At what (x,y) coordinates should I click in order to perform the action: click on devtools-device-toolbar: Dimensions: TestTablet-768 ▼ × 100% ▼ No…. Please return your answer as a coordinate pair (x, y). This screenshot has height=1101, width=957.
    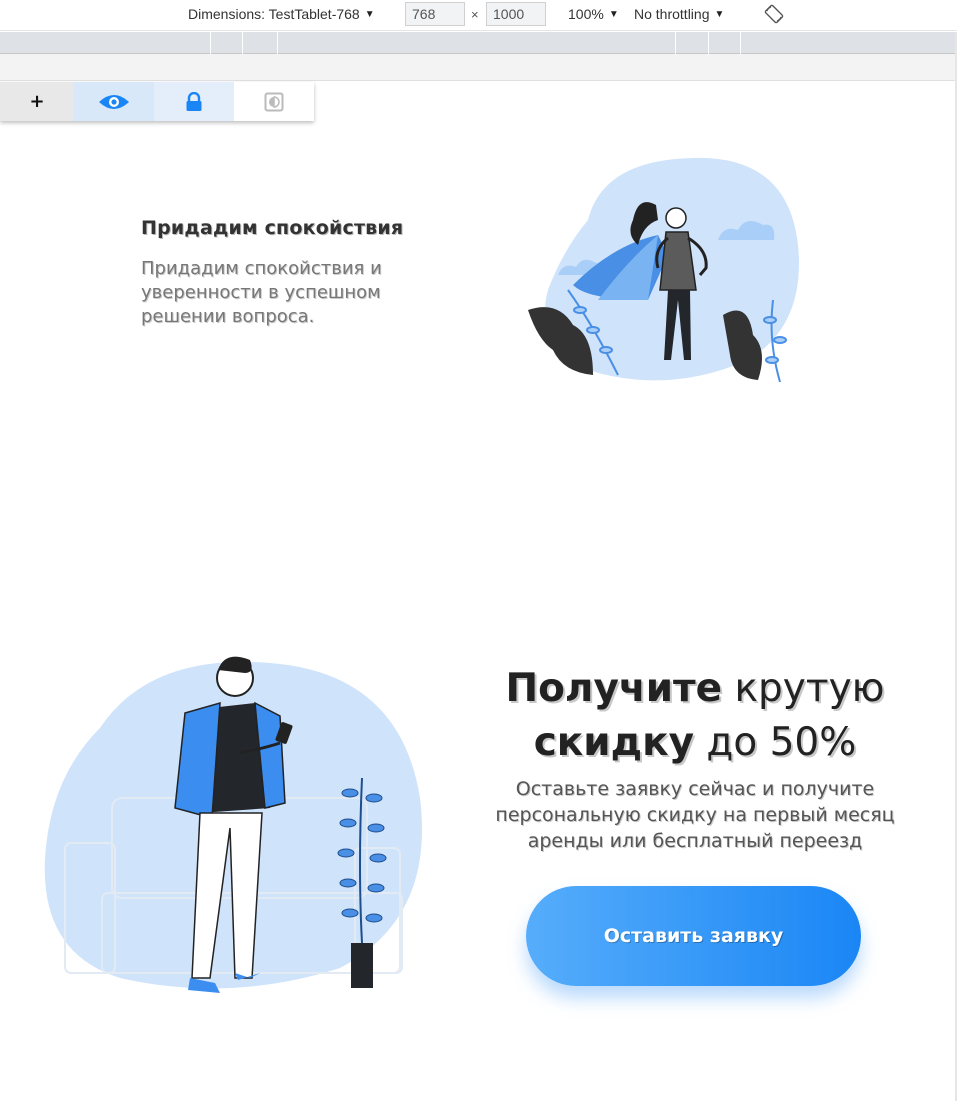
    Looking at the image, I should click on (478, 15).